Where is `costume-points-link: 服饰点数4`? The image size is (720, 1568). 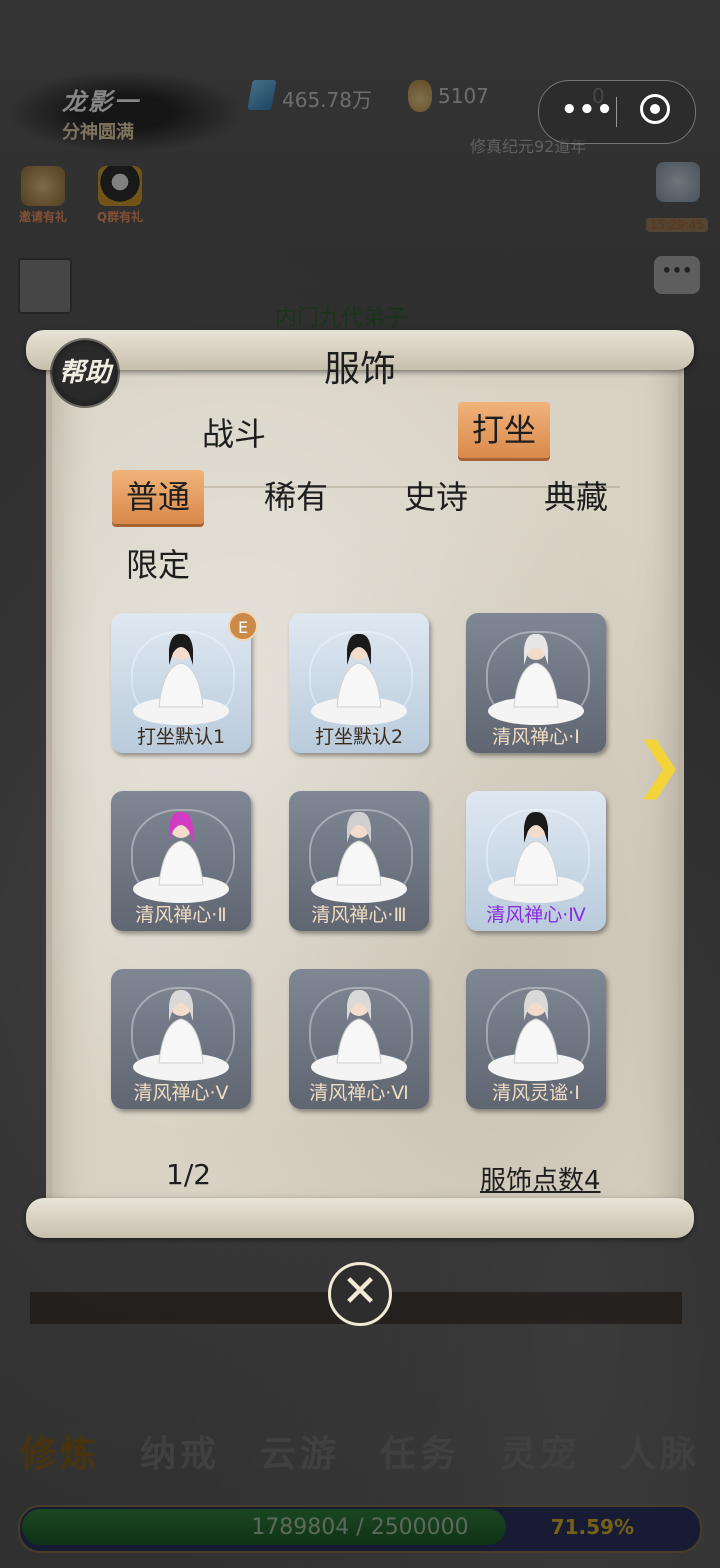 costume-points-link: 服饰点数4 is located at coordinates (540, 1178).